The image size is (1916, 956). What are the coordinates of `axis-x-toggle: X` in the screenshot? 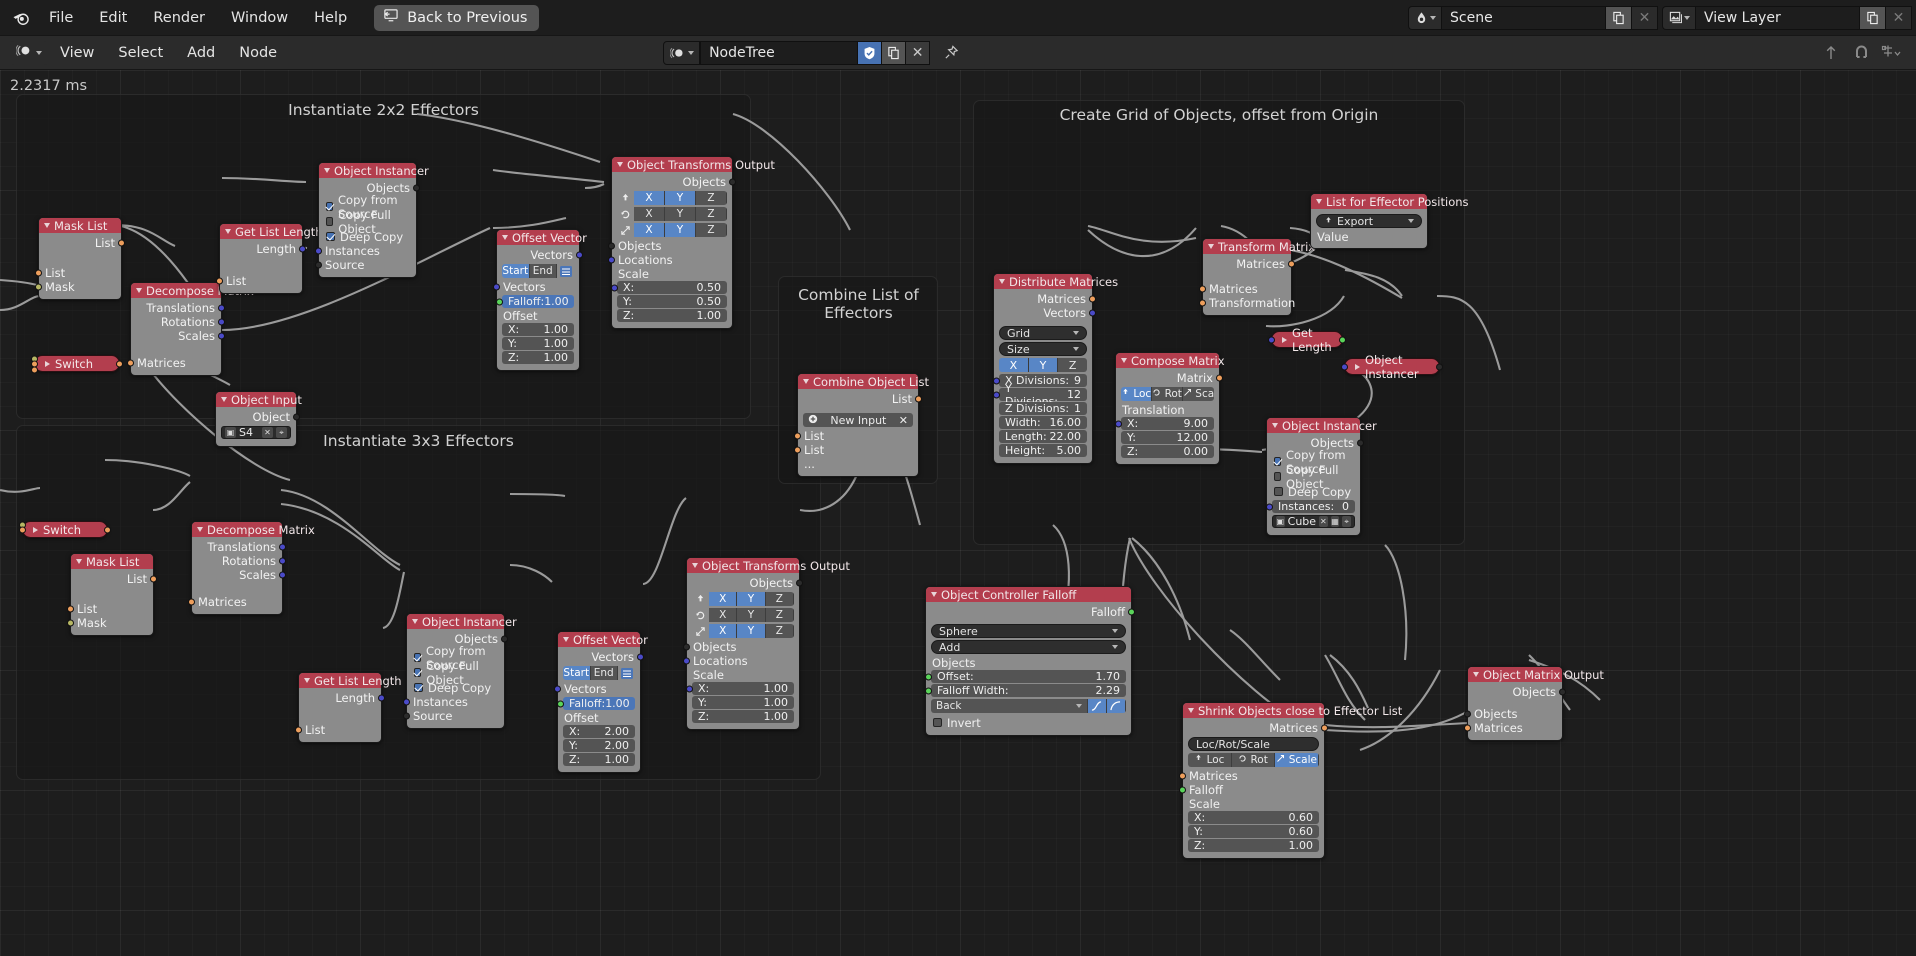 It's located at (1014, 365).